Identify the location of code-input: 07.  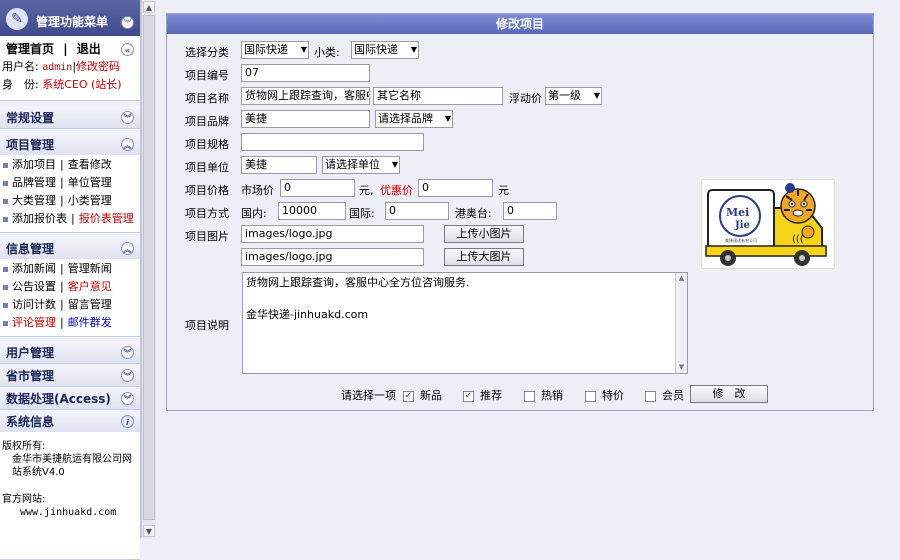
(305, 73).